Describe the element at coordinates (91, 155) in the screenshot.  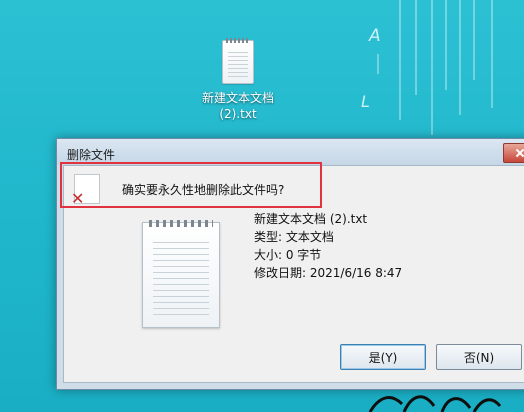
I see `dialog-title: 删除文件` at that location.